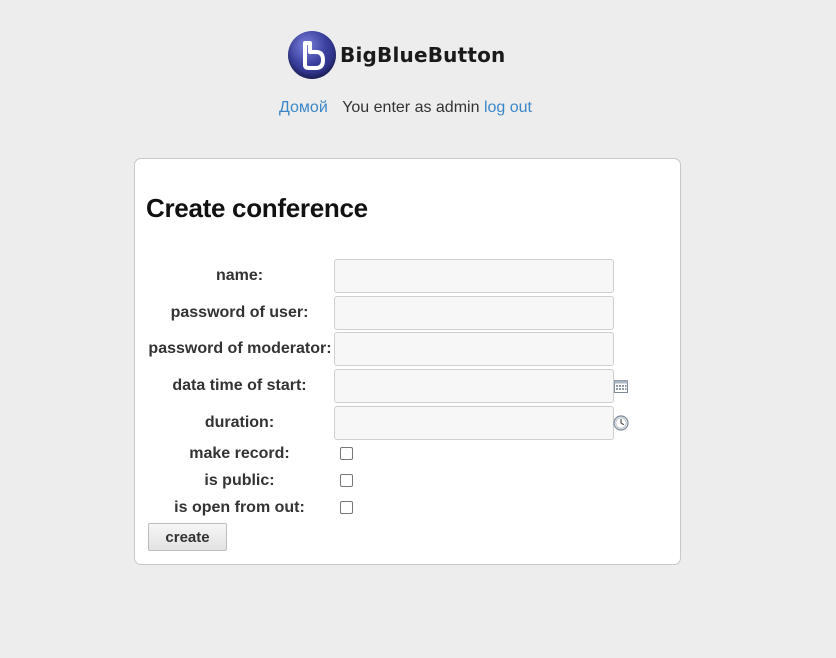  I want to click on open-from-out-checkbox, so click(346, 507).